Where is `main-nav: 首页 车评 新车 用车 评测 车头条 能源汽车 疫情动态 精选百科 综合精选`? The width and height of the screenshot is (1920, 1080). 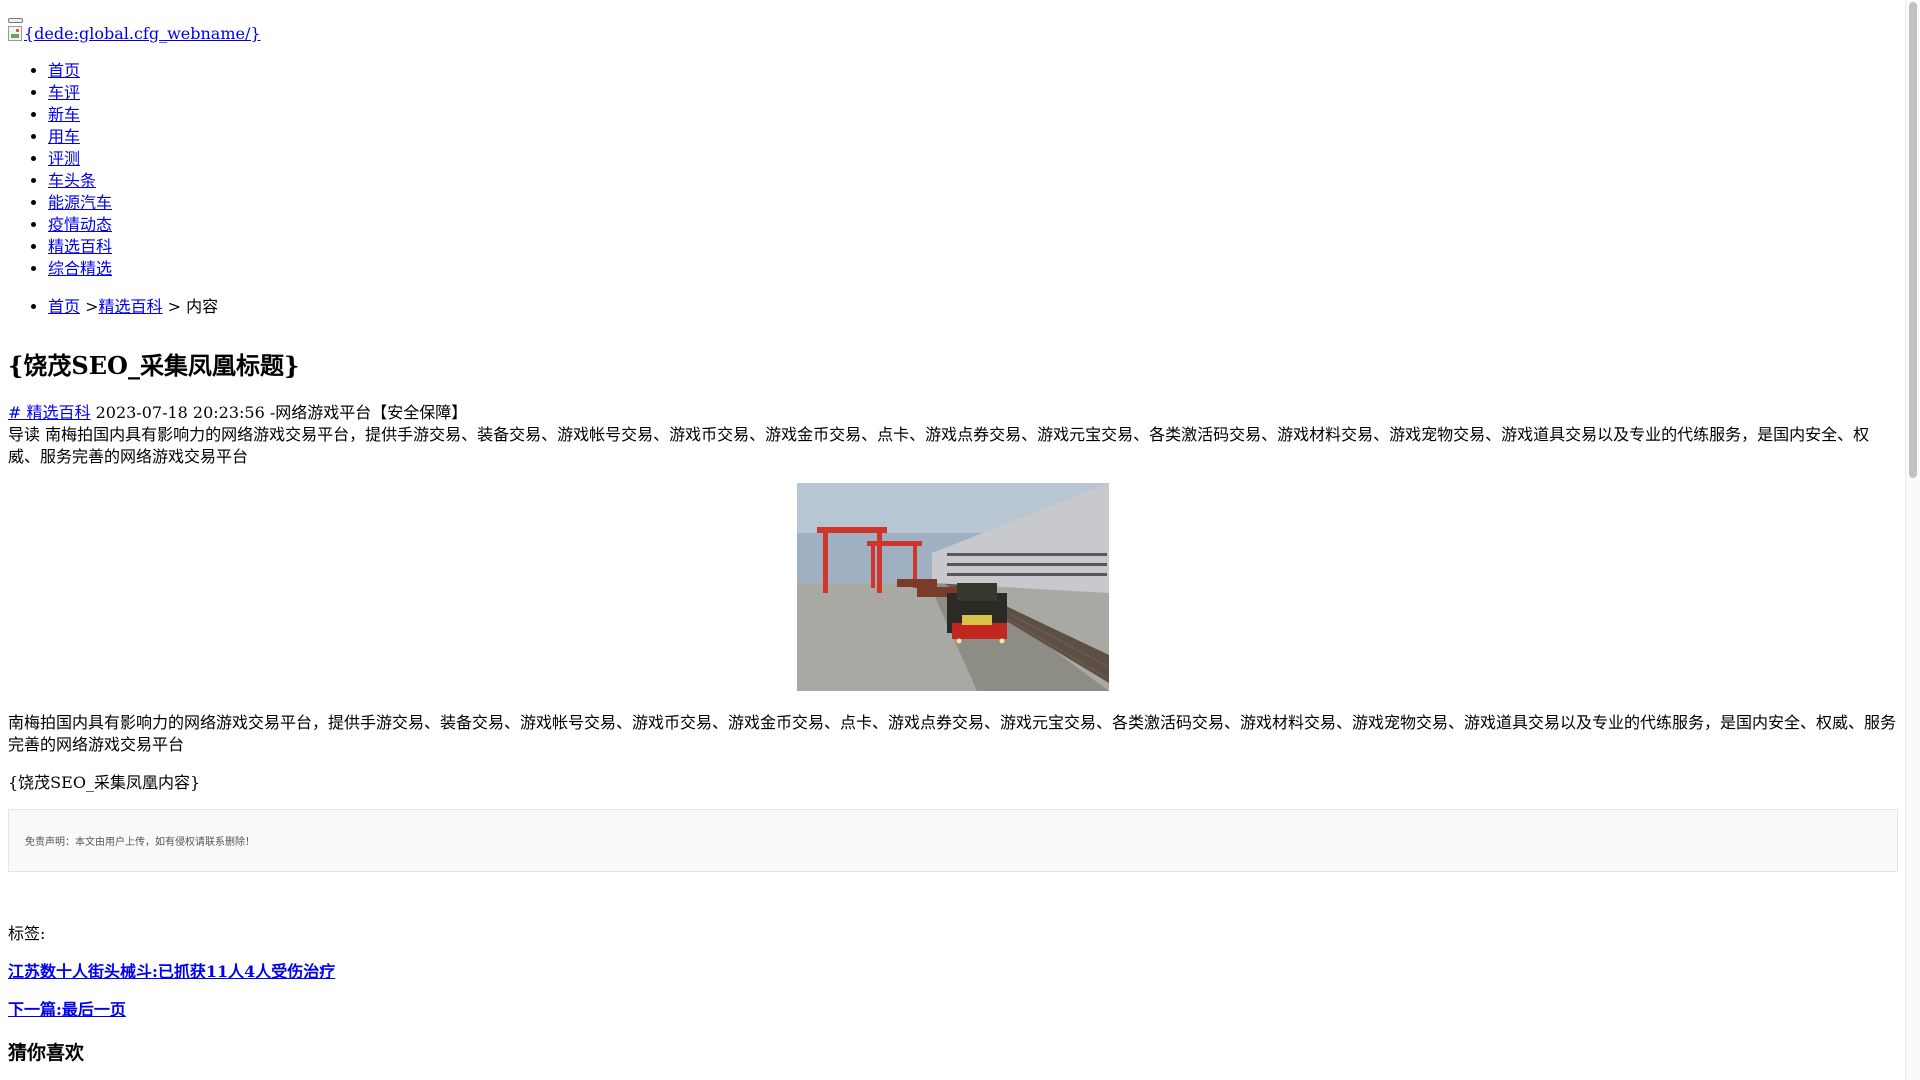
main-nav: 首页 车评 新车 用车 评测 车头条 能源汽车 疫情动态 精选百科 综合精选 is located at coordinates (60, 170).